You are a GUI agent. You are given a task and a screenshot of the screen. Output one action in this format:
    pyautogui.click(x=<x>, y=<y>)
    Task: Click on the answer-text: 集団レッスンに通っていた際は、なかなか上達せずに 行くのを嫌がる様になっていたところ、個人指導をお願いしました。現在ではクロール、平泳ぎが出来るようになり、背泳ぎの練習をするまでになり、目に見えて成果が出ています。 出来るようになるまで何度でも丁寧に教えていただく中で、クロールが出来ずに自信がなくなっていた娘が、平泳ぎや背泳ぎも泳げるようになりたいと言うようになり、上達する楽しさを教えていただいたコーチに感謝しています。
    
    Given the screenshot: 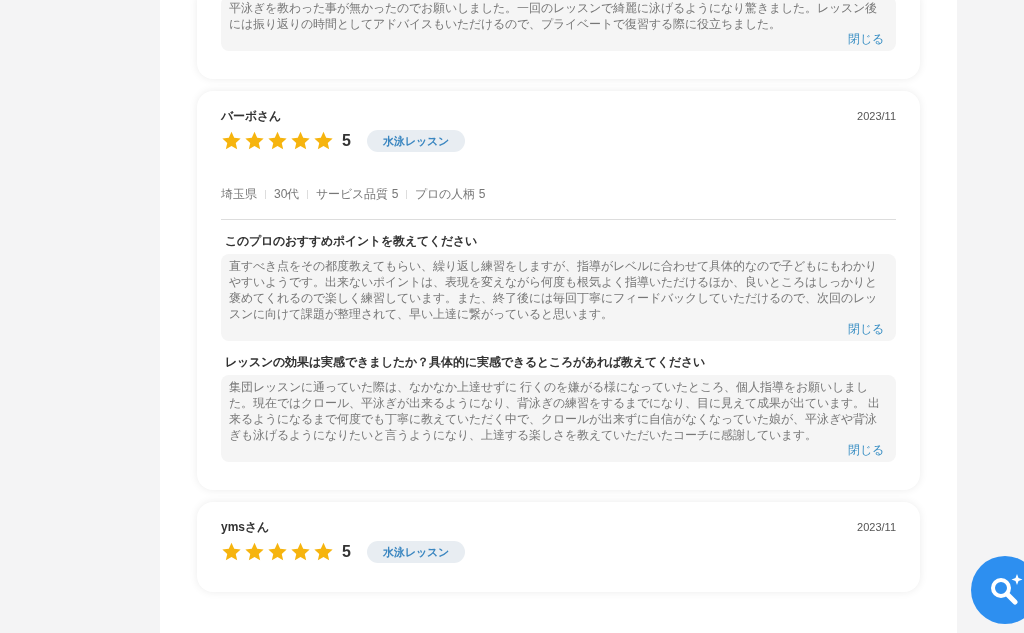 What is the action you would take?
    pyautogui.click(x=555, y=411)
    